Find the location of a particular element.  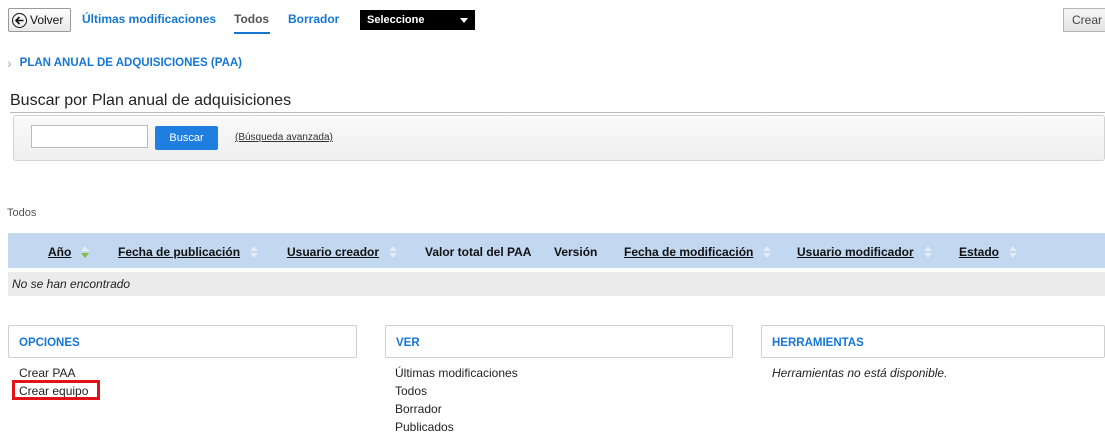

column-header-usuario-creador: Usuario creador is located at coordinates (342, 252).